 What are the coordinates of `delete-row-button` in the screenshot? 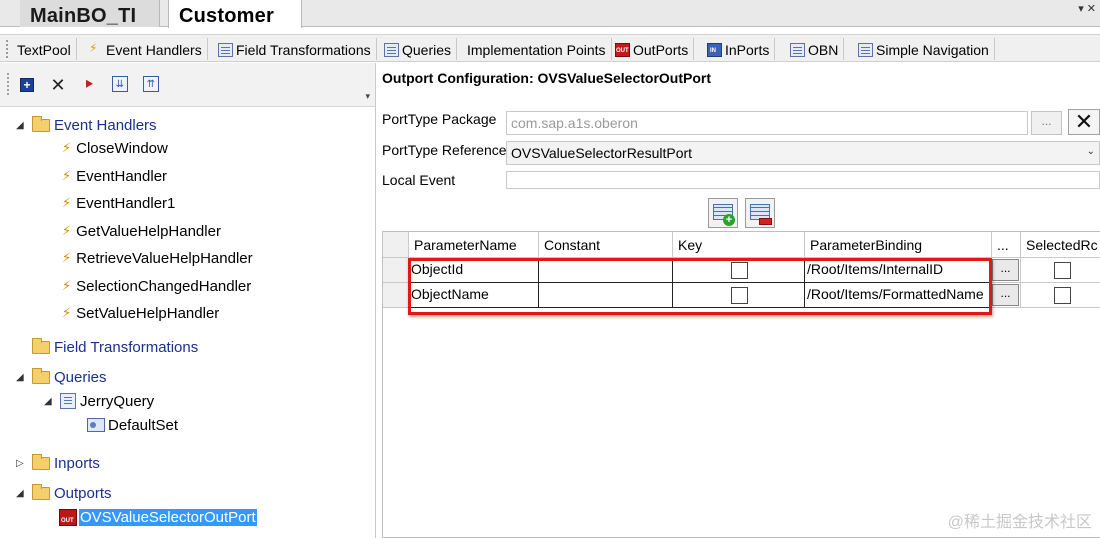 It's located at (760, 213).